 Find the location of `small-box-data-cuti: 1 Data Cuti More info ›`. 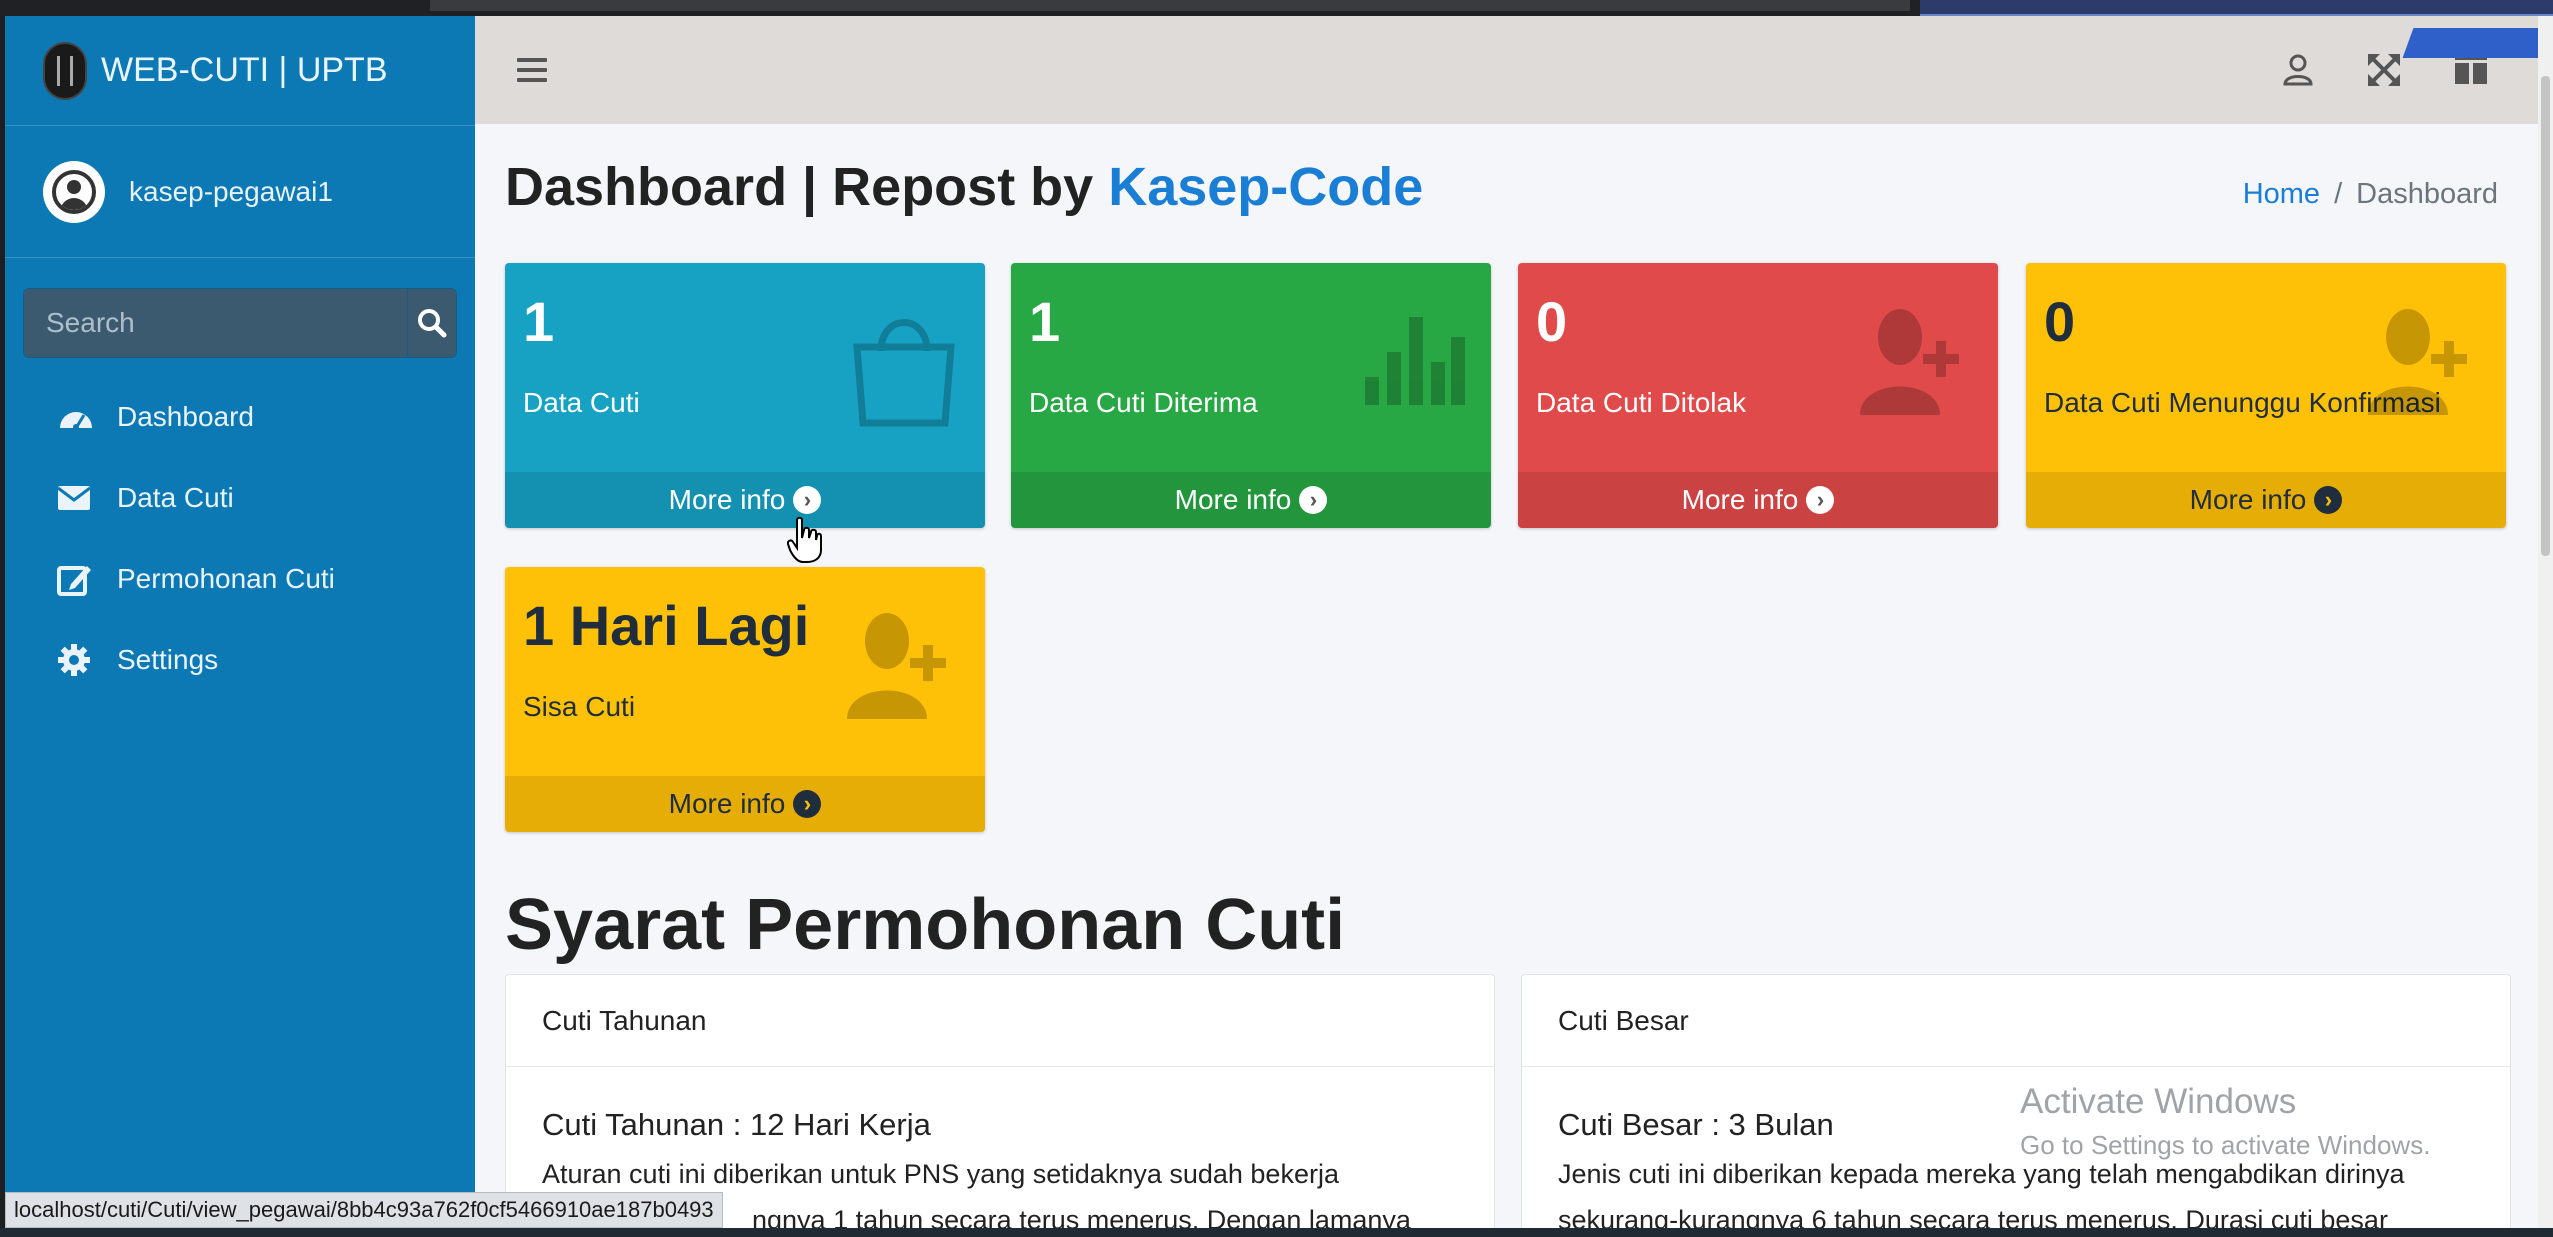

small-box-data-cuti: 1 Data Cuti More info › is located at coordinates (745, 395).